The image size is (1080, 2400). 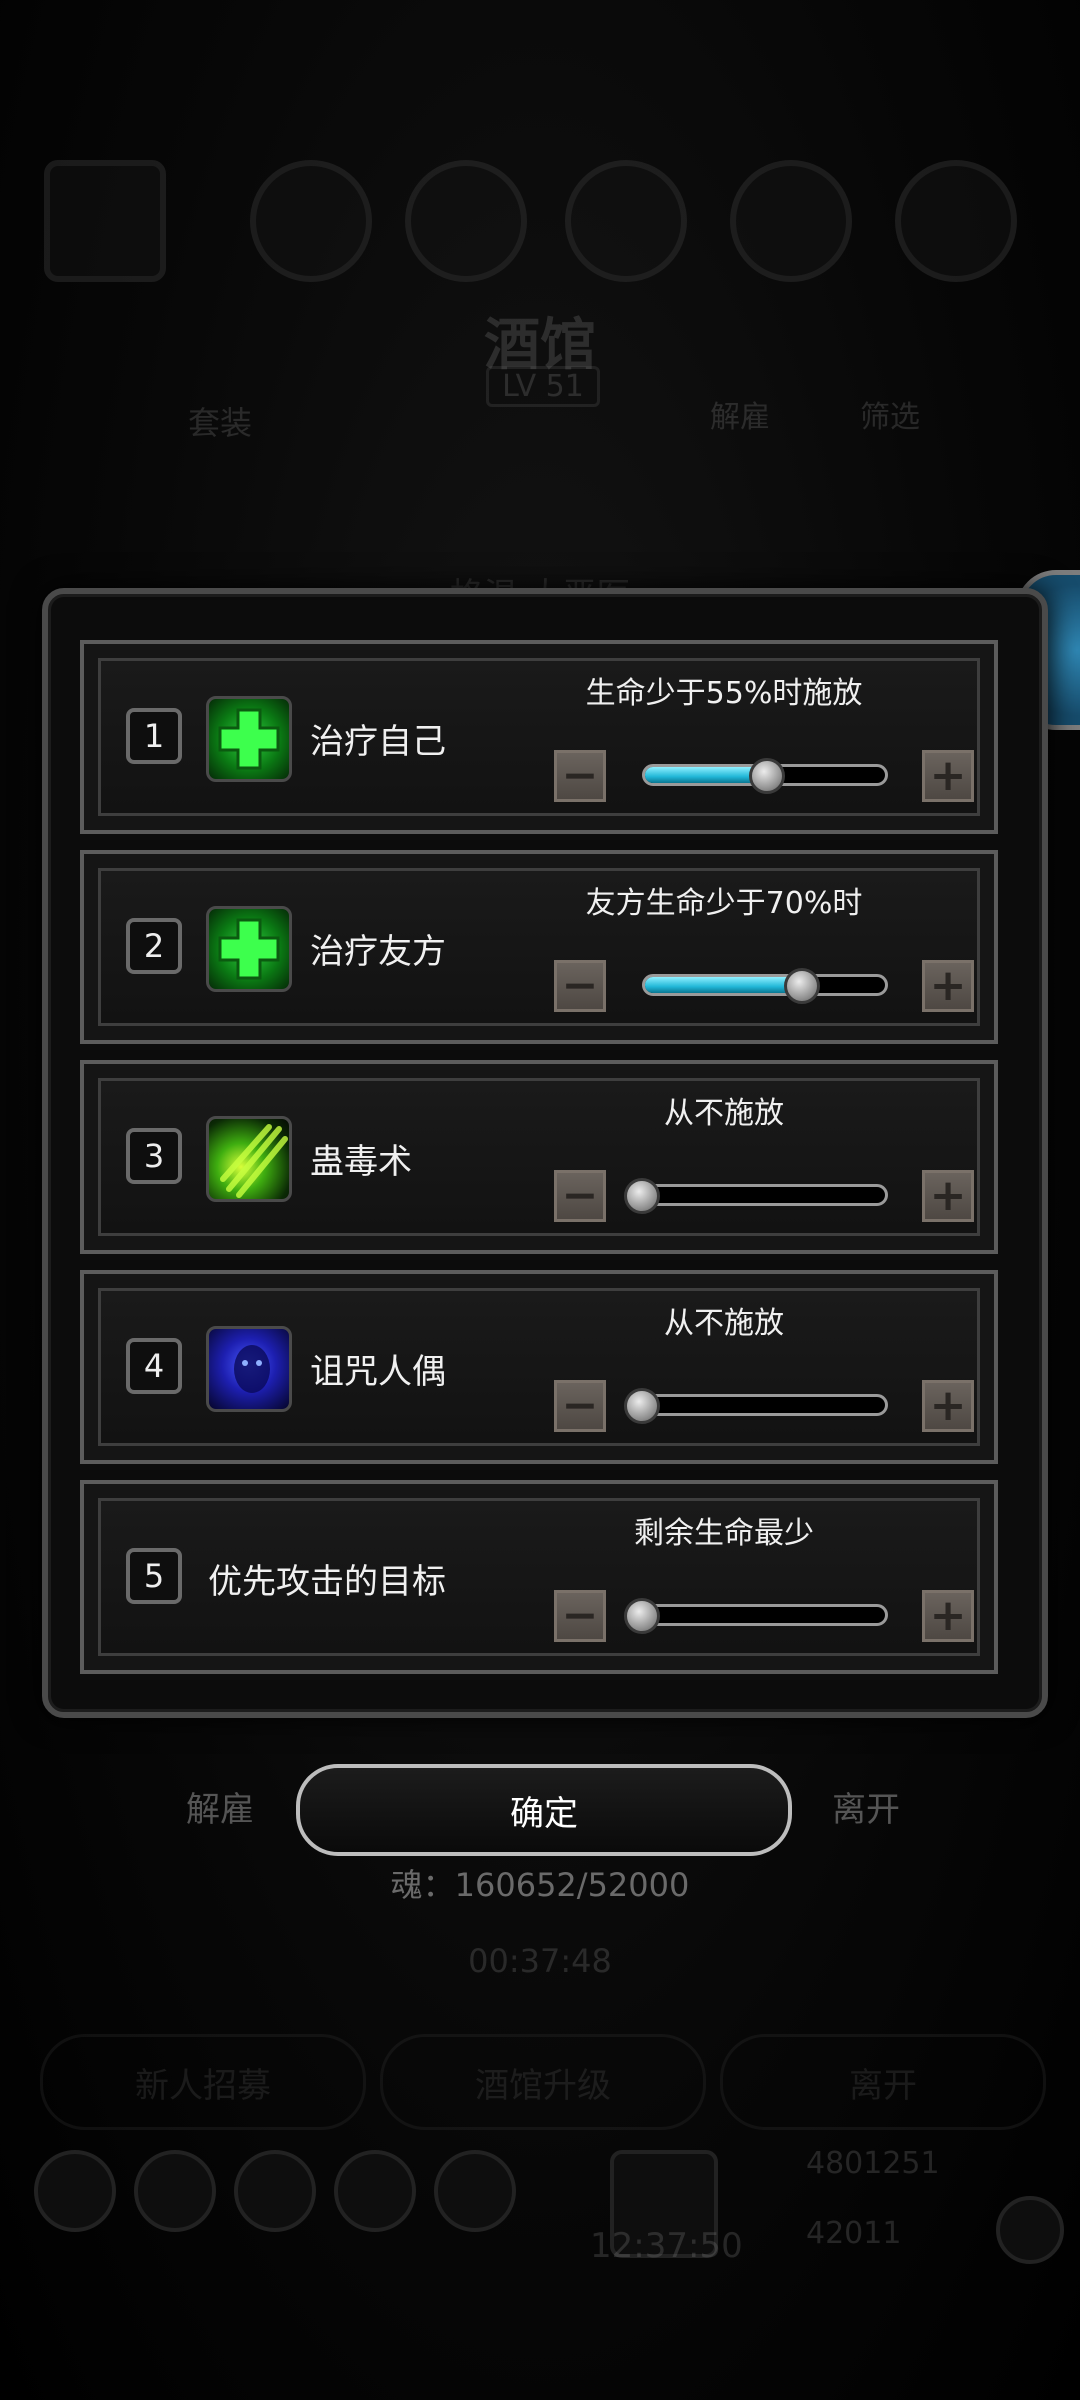 What do you see at coordinates (724, 693) in the screenshot?
I see `skill-condition: 生命少于55%时施放` at bounding box center [724, 693].